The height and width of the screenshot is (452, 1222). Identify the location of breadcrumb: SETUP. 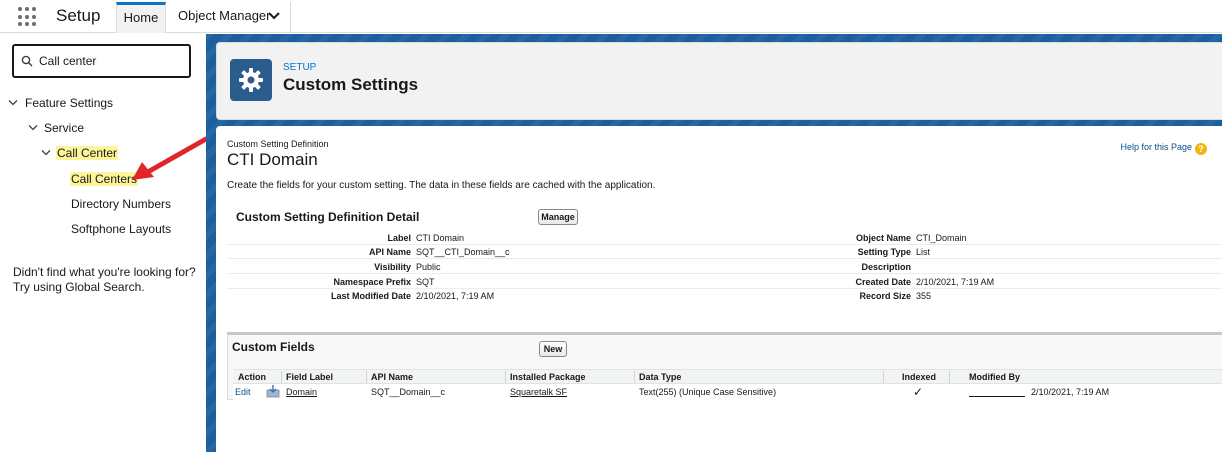
(299, 67).